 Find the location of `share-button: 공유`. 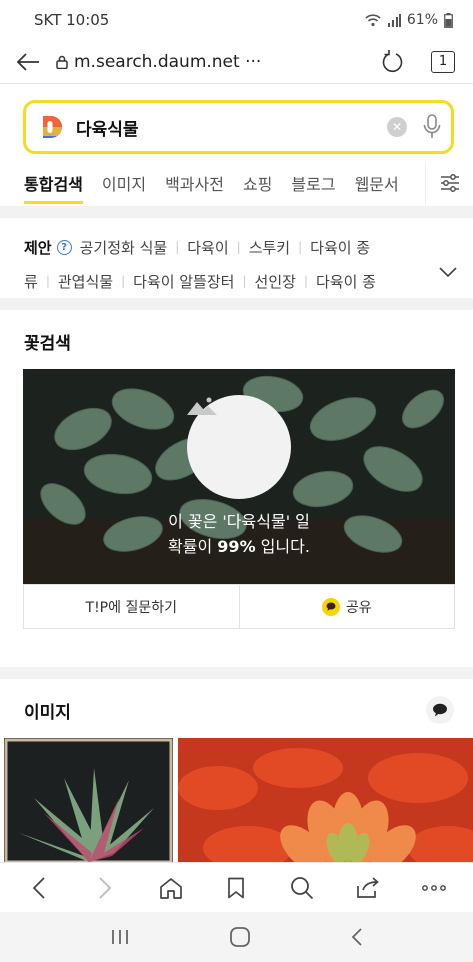

share-button: 공유 is located at coordinates (346, 606).